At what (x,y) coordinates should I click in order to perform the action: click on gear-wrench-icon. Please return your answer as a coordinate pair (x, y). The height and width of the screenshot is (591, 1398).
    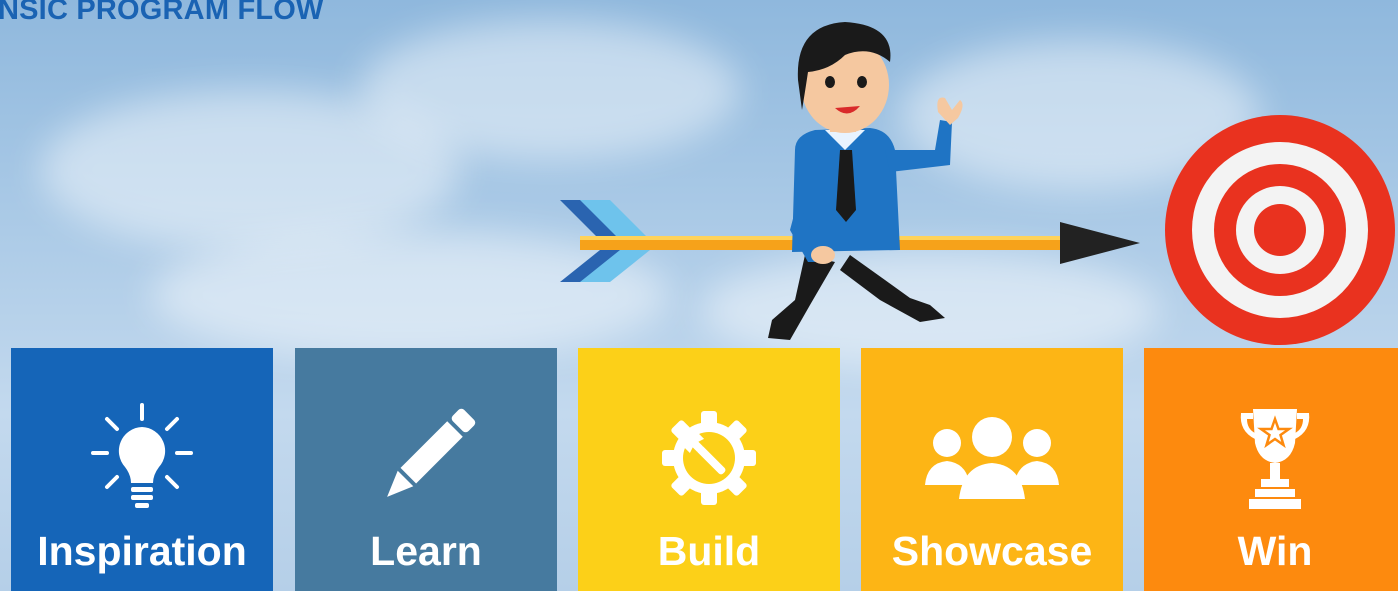
    Looking at the image, I should click on (709, 458).